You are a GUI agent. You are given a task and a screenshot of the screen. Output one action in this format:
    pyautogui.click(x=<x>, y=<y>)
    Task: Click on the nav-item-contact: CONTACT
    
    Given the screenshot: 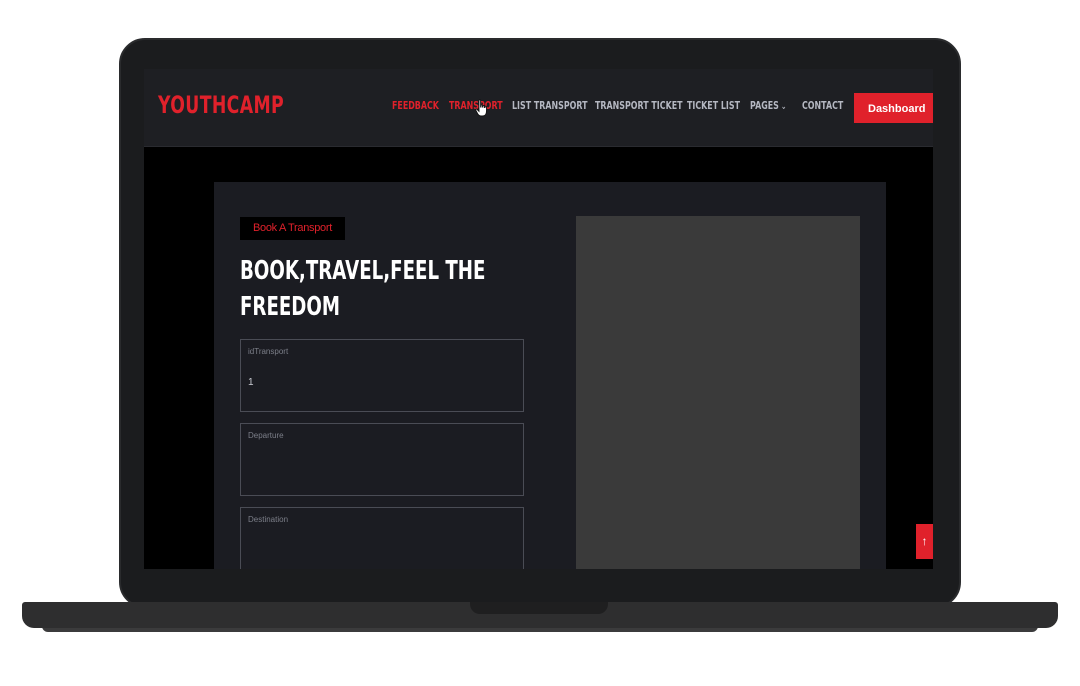 What is the action you would take?
    pyautogui.click(x=822, y=105)
    